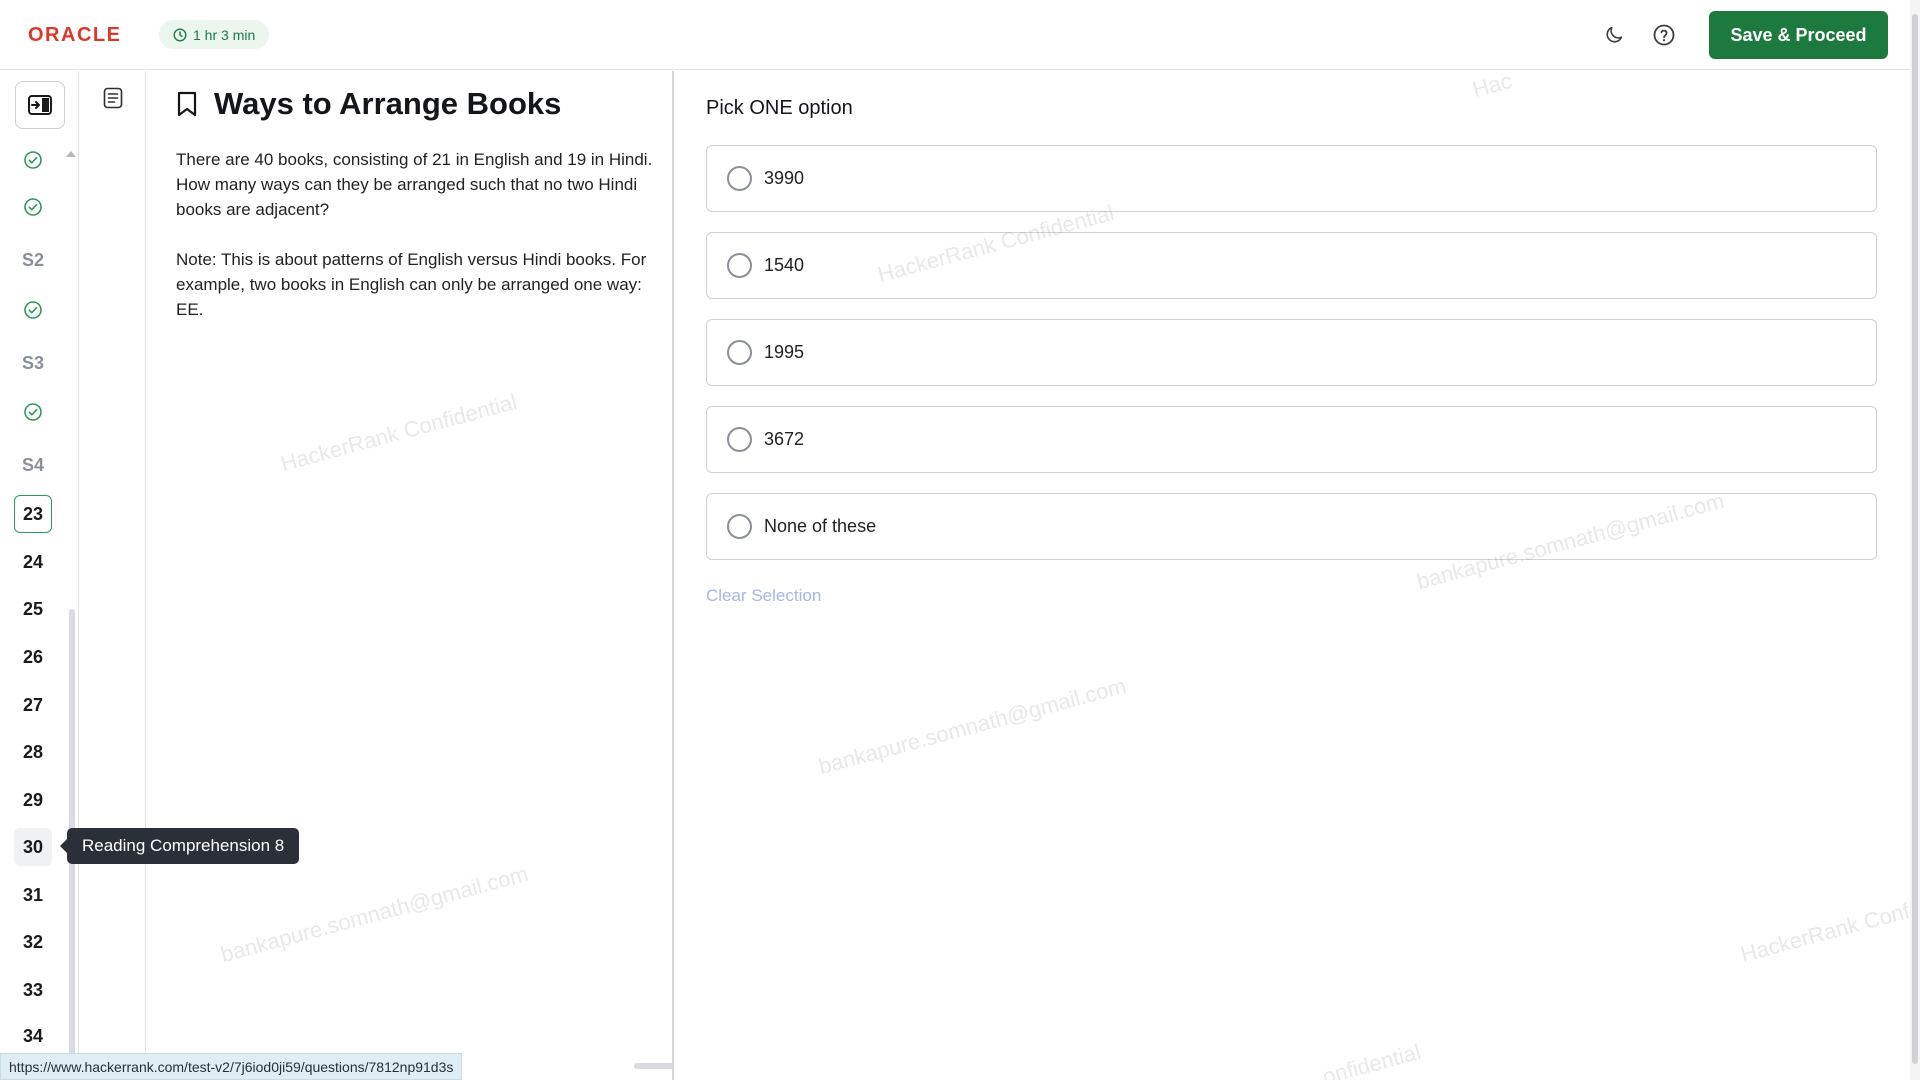  Describe the element at coordinates (820, 526) in the screenshot. I see `option-label: None of these` at that location.